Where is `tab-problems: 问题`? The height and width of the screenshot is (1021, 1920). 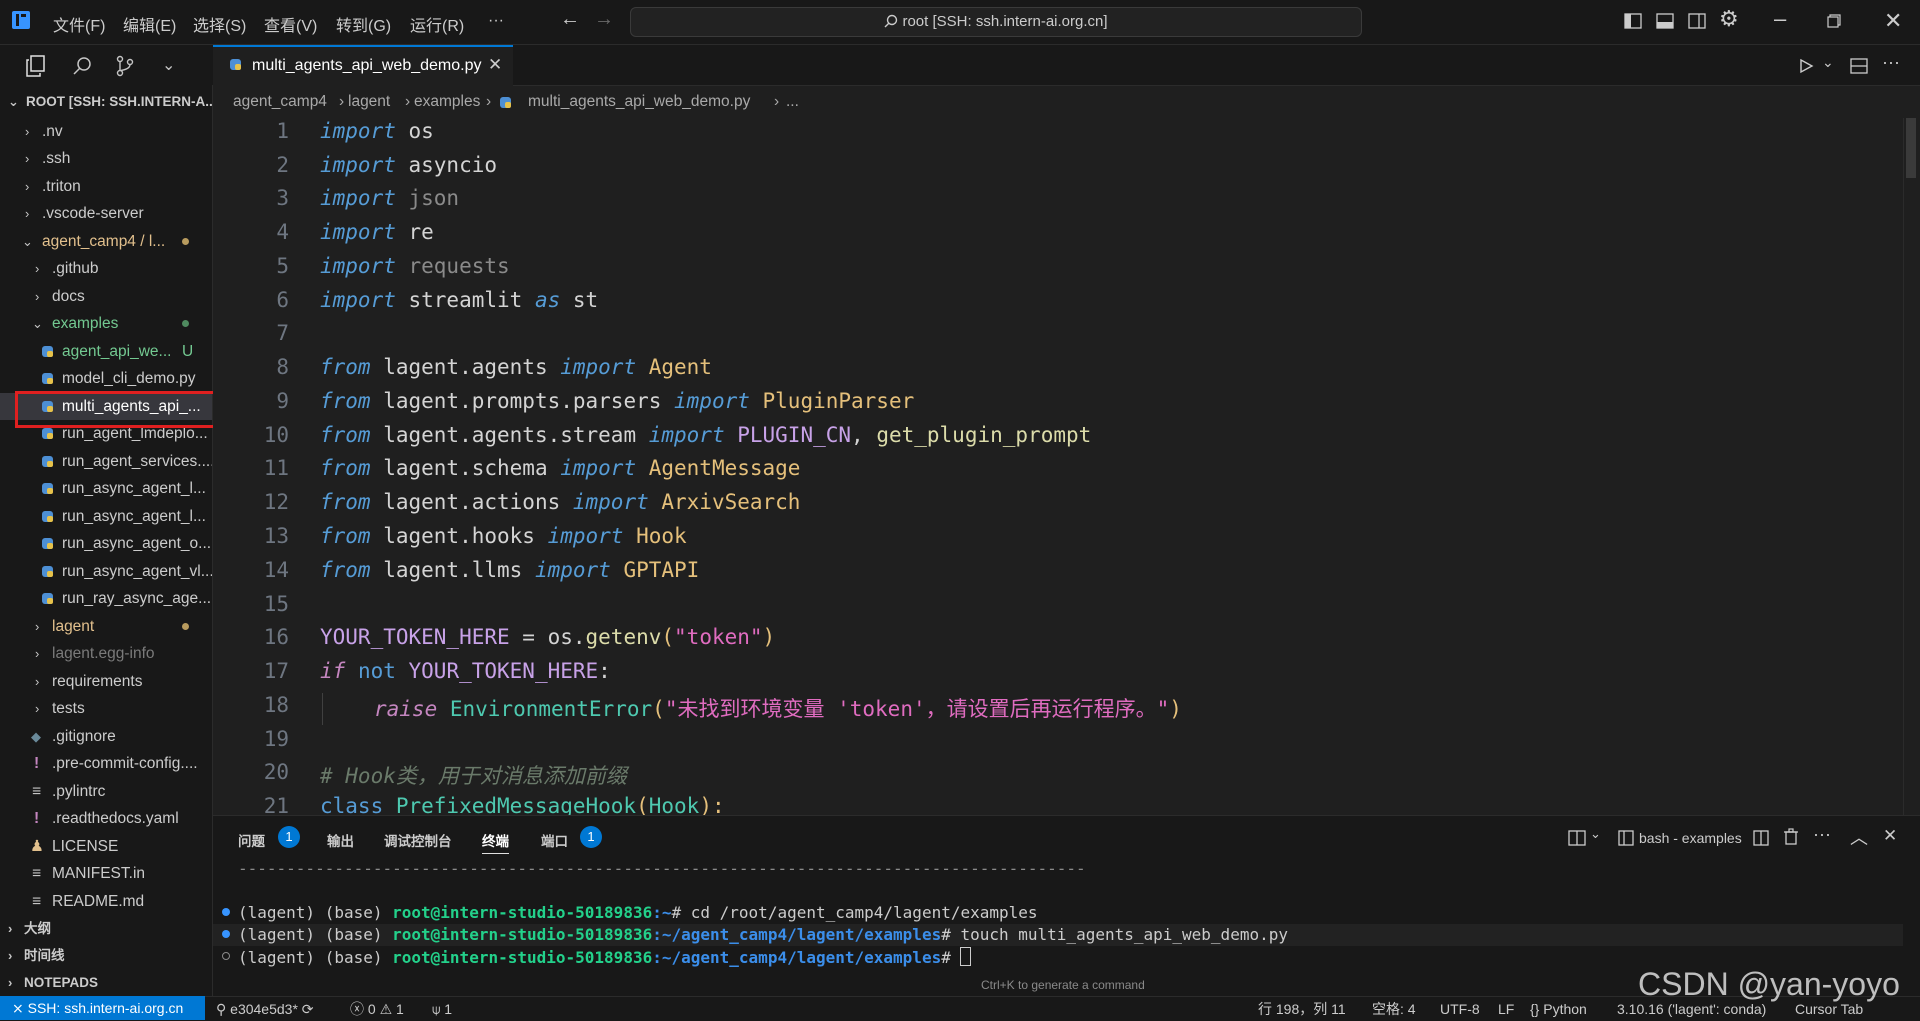
tab-problems: 问题 is located at coordinates (251, 840).